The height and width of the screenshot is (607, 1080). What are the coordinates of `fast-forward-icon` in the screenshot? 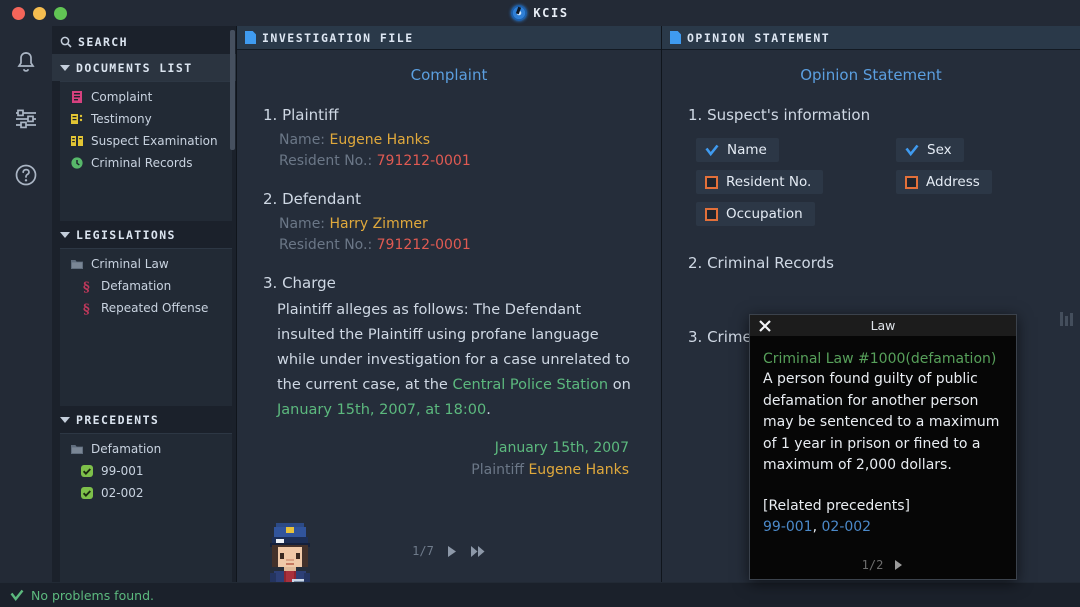 It's located at (478, 551).